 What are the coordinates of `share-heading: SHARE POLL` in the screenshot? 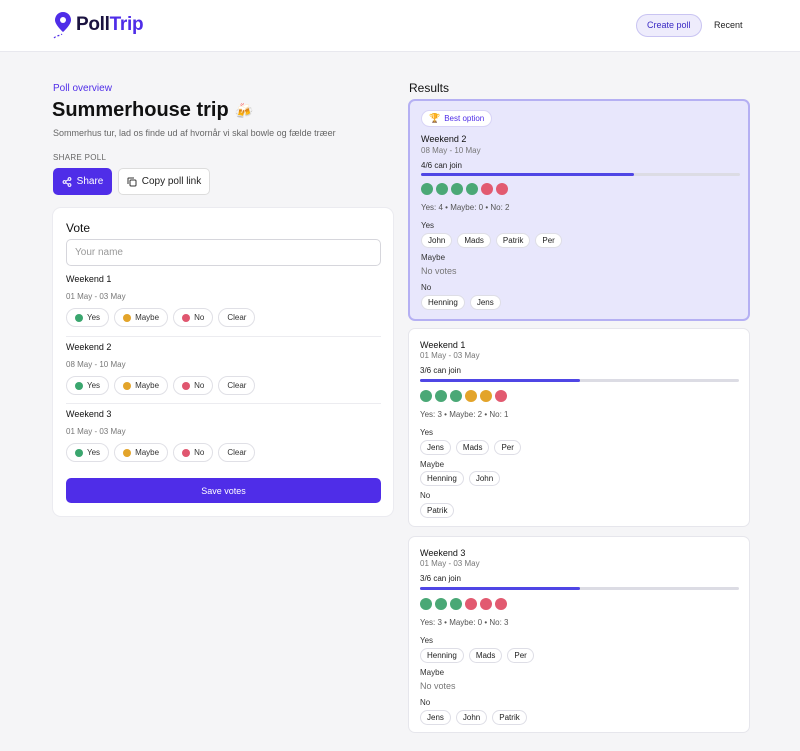 It's located at (80, 157).